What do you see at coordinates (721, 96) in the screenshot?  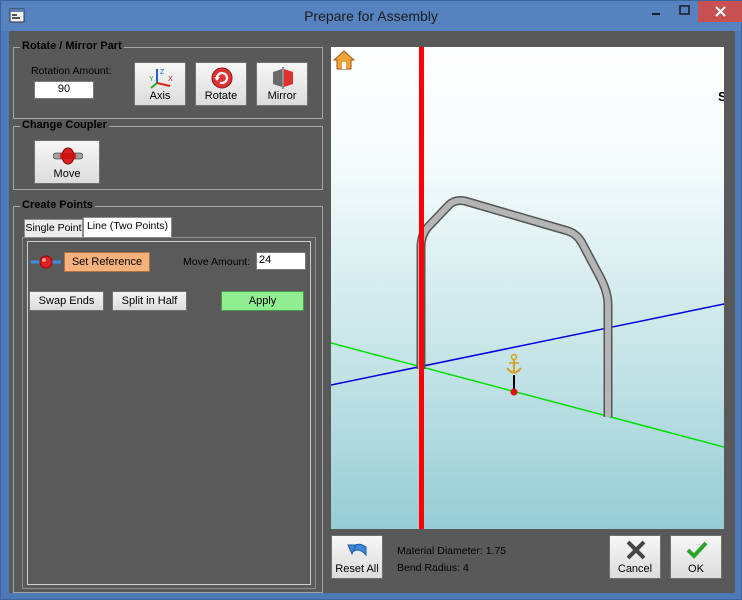 I see `clipped-label: S` at bounding box center [721, 96].